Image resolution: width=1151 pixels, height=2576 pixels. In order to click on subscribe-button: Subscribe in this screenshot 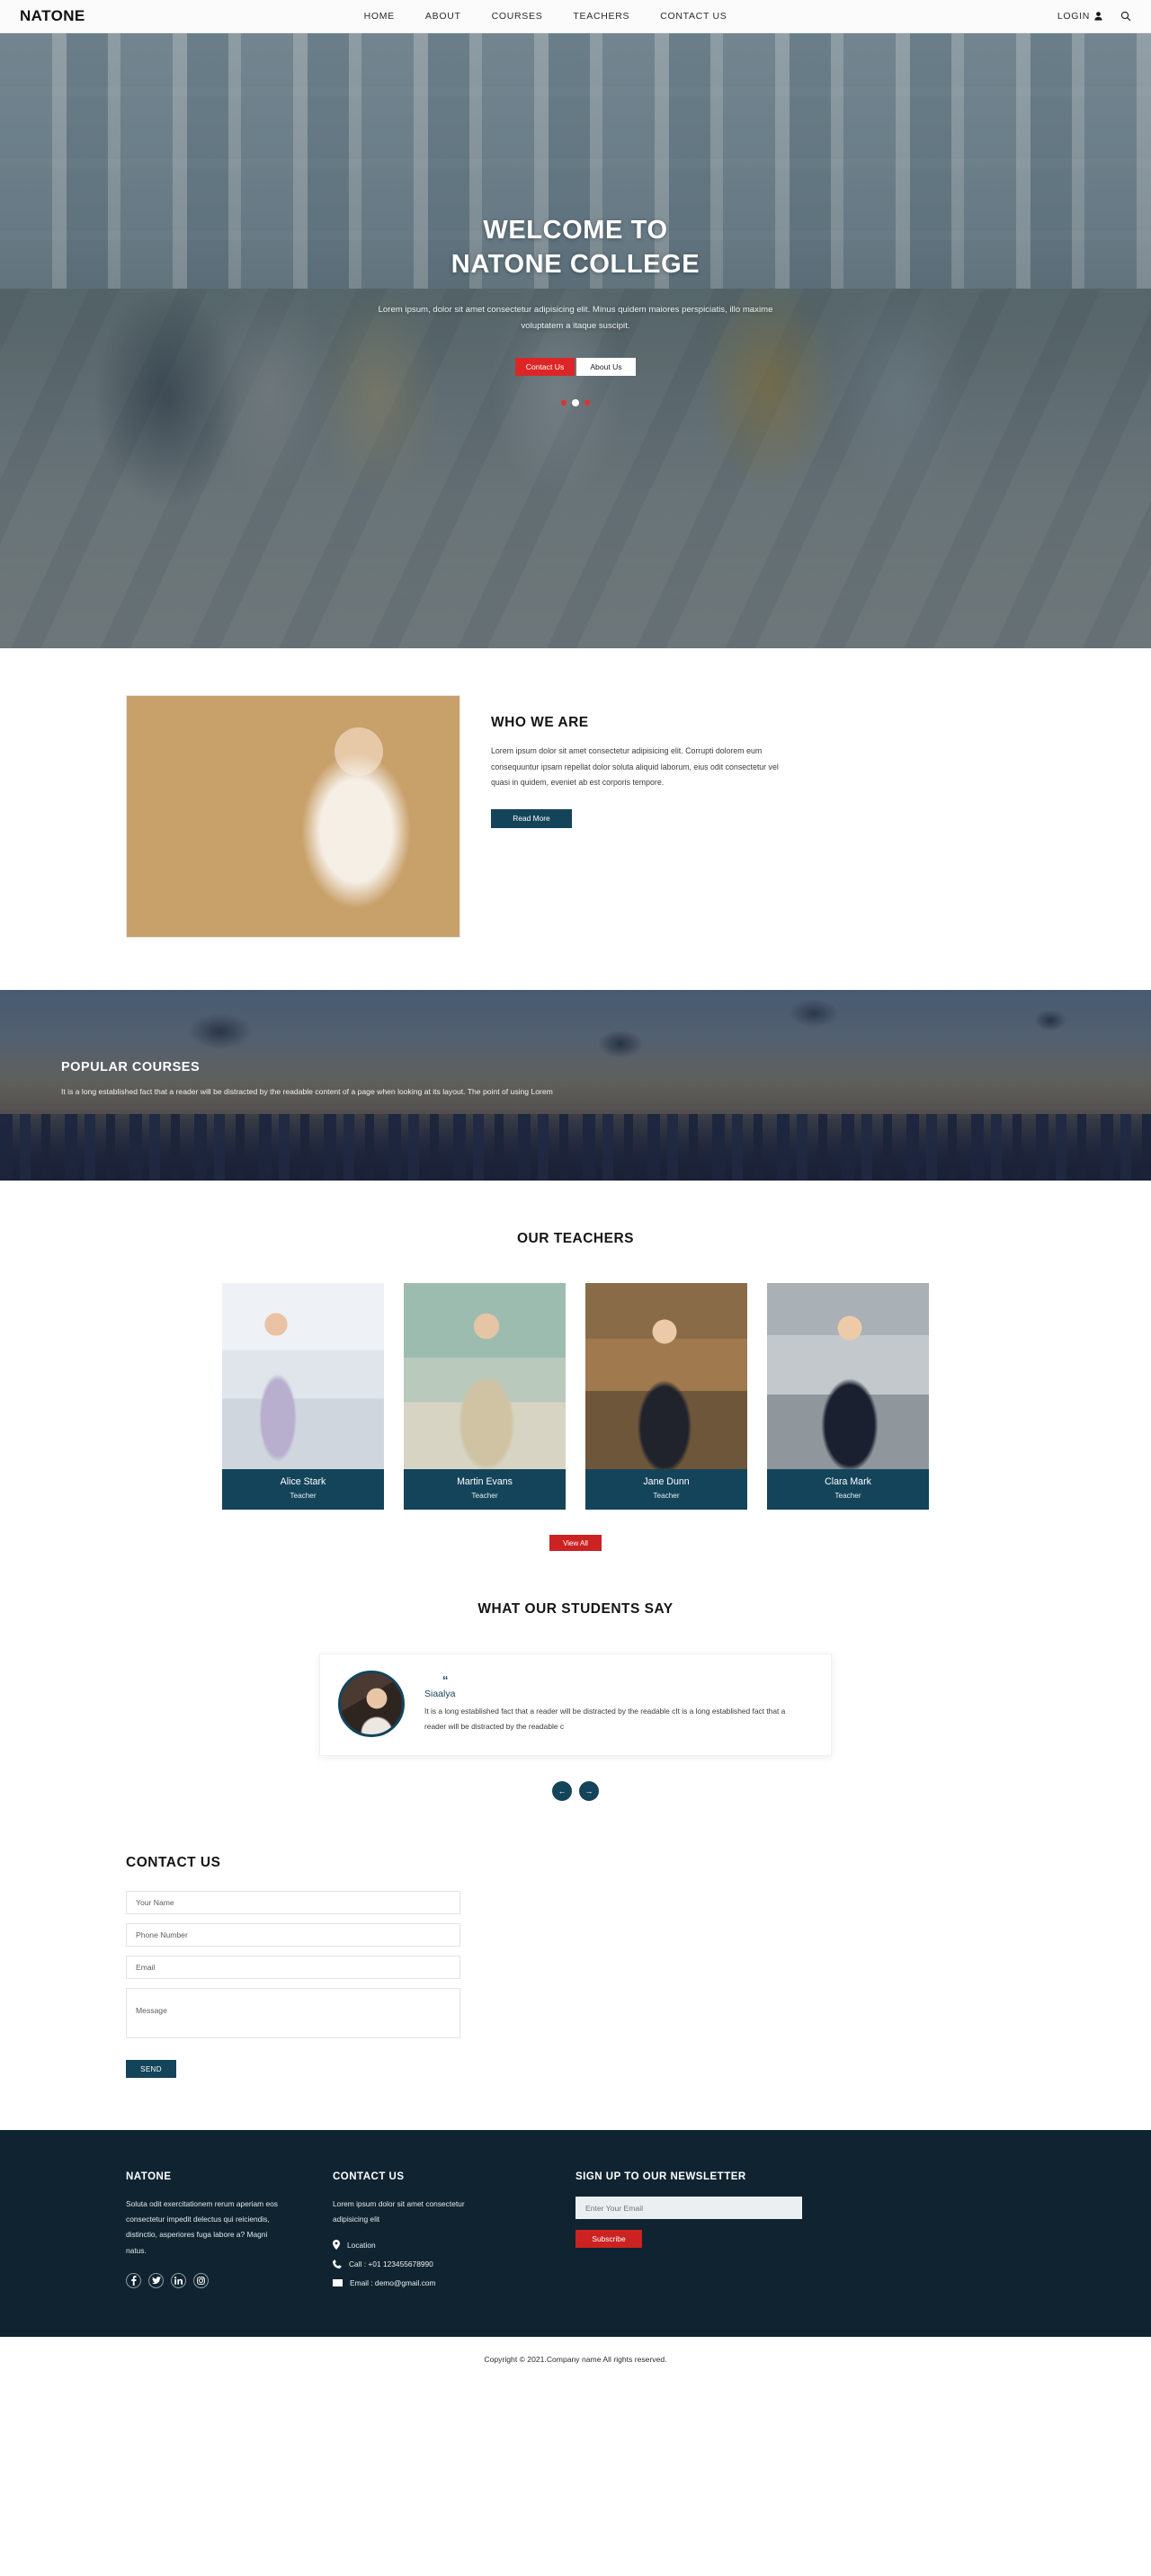, I will do `click(609, 2239)`.